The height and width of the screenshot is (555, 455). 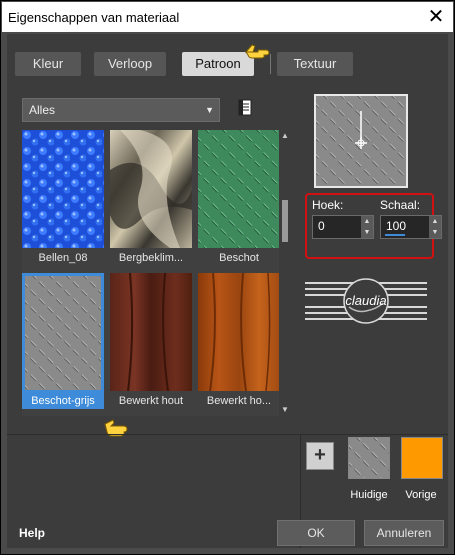 I want to click on bottom-divider, so click(x=227, y=434).